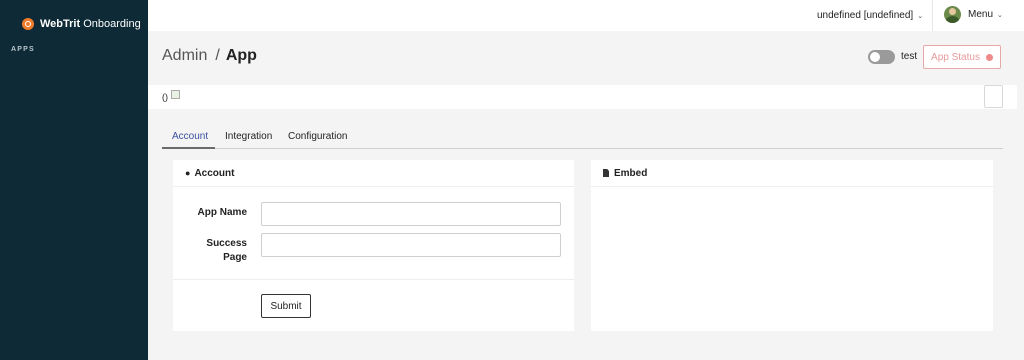  What do you see at coordinates (165, 97) in the screenshot?
I see `app-info-text: ()` at bounding box center [165, 97].